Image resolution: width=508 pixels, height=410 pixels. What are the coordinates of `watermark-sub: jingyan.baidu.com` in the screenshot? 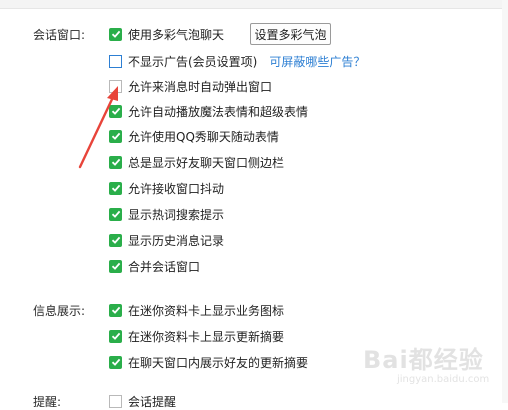 It's located at (443, 379).